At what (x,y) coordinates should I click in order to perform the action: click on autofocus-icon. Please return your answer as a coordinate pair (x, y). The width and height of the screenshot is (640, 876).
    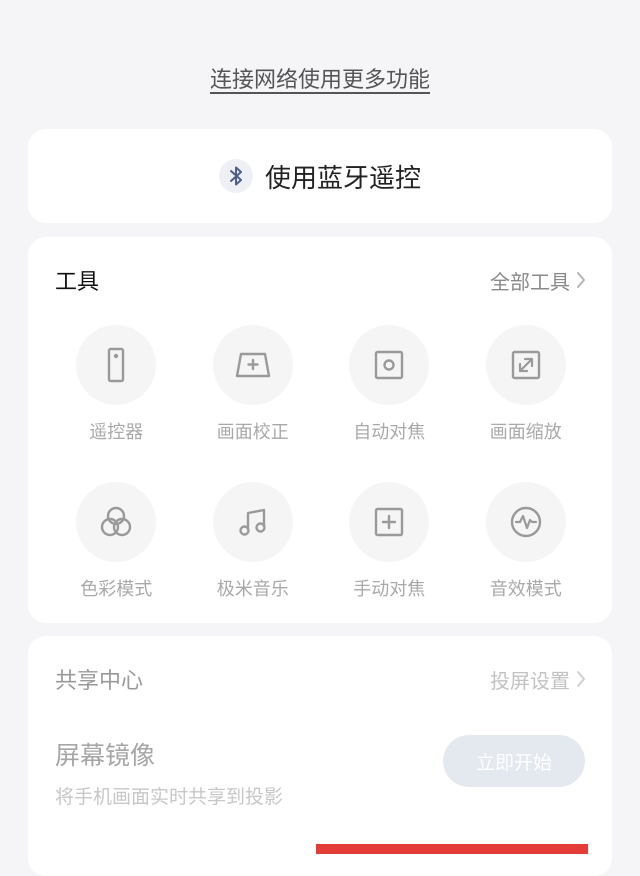
    Looking at the image, I should click on (389, 365).